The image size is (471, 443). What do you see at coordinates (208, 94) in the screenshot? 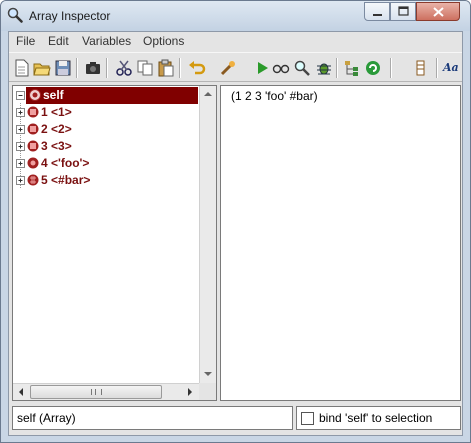
I see `scroll-up-icon` at bounding box center [208, 94].